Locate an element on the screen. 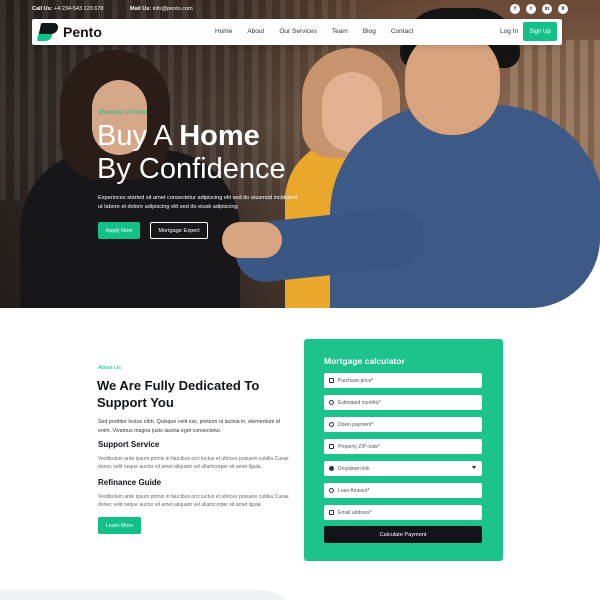 This screenshot has height=600, width=600. property-zip-placeholder: Property ZIP code* is located at coordinates (359, 446).